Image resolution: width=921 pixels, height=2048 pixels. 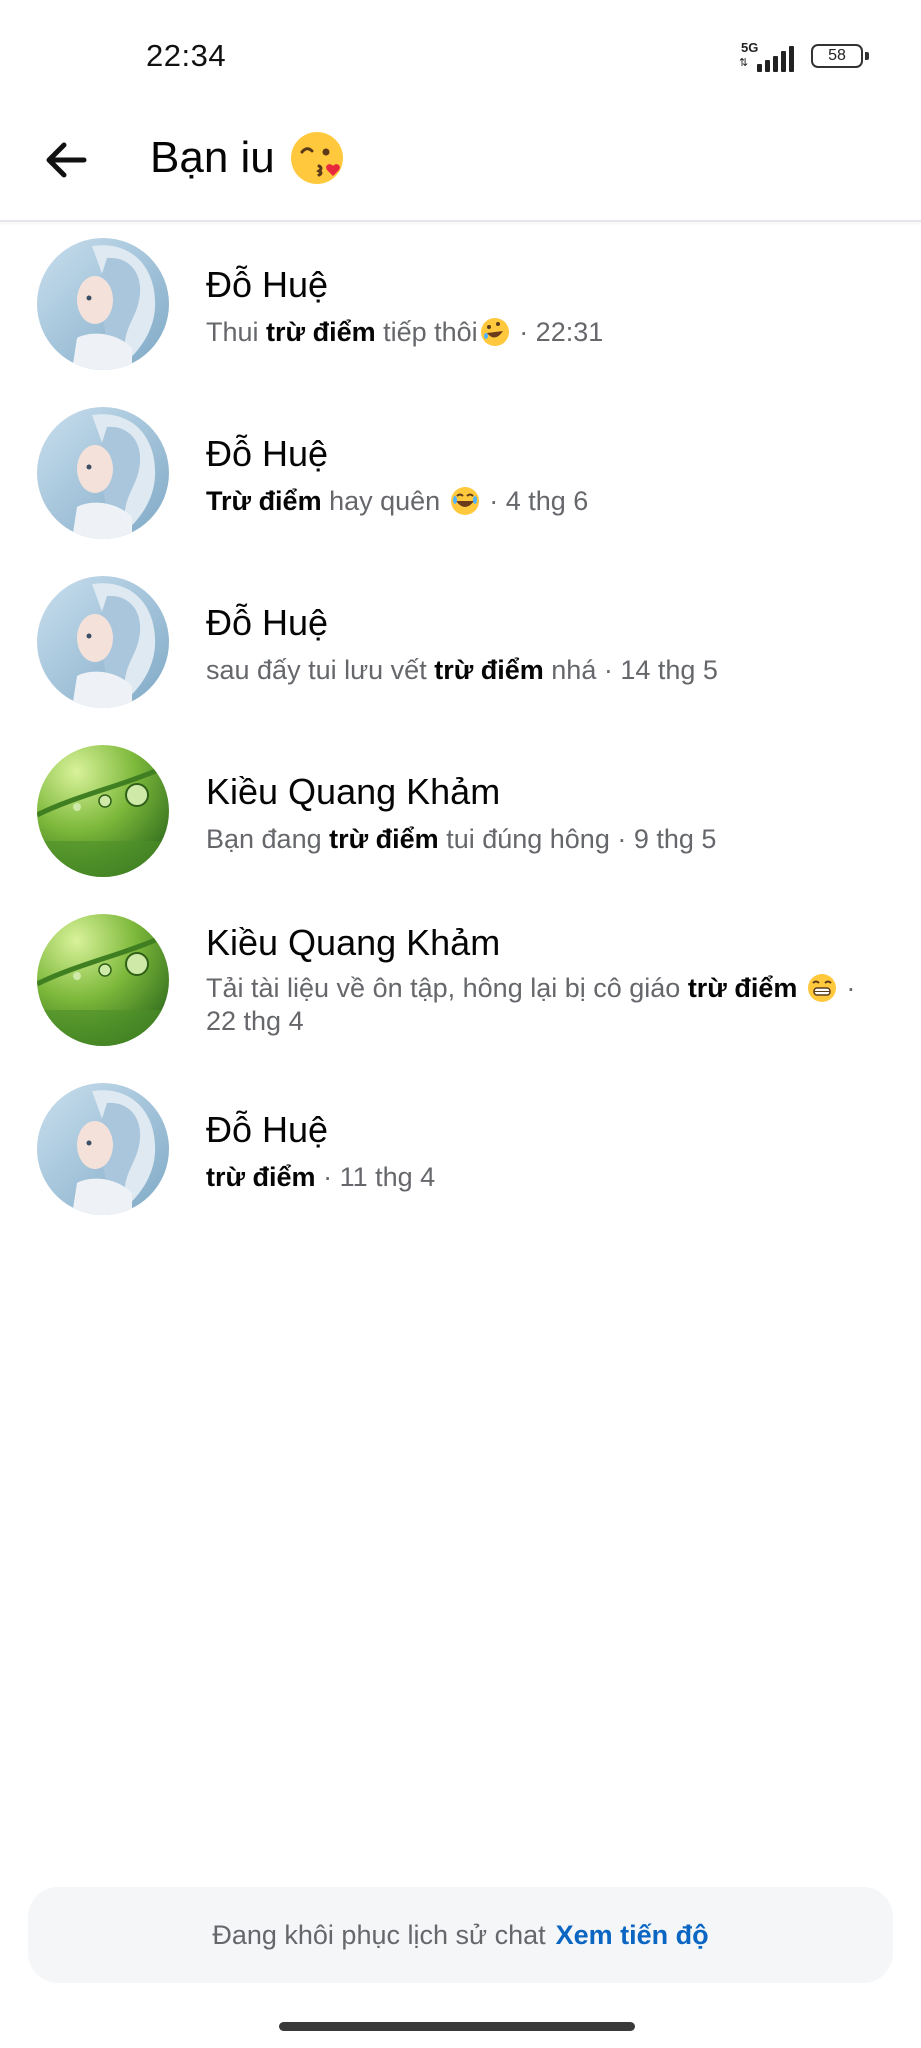 I want to click on message-time: · 4 thg 6, so click(x=535, y=501).